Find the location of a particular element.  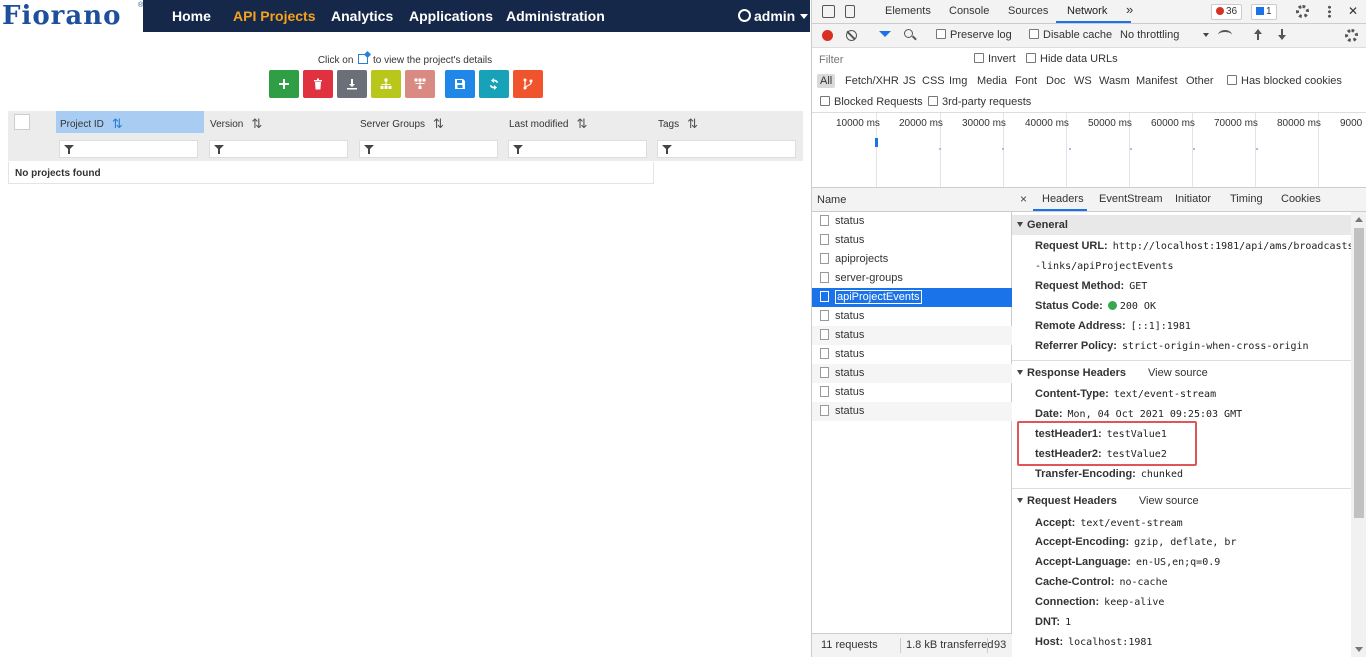

nav-home: Home is located at coordinates (191, 16).